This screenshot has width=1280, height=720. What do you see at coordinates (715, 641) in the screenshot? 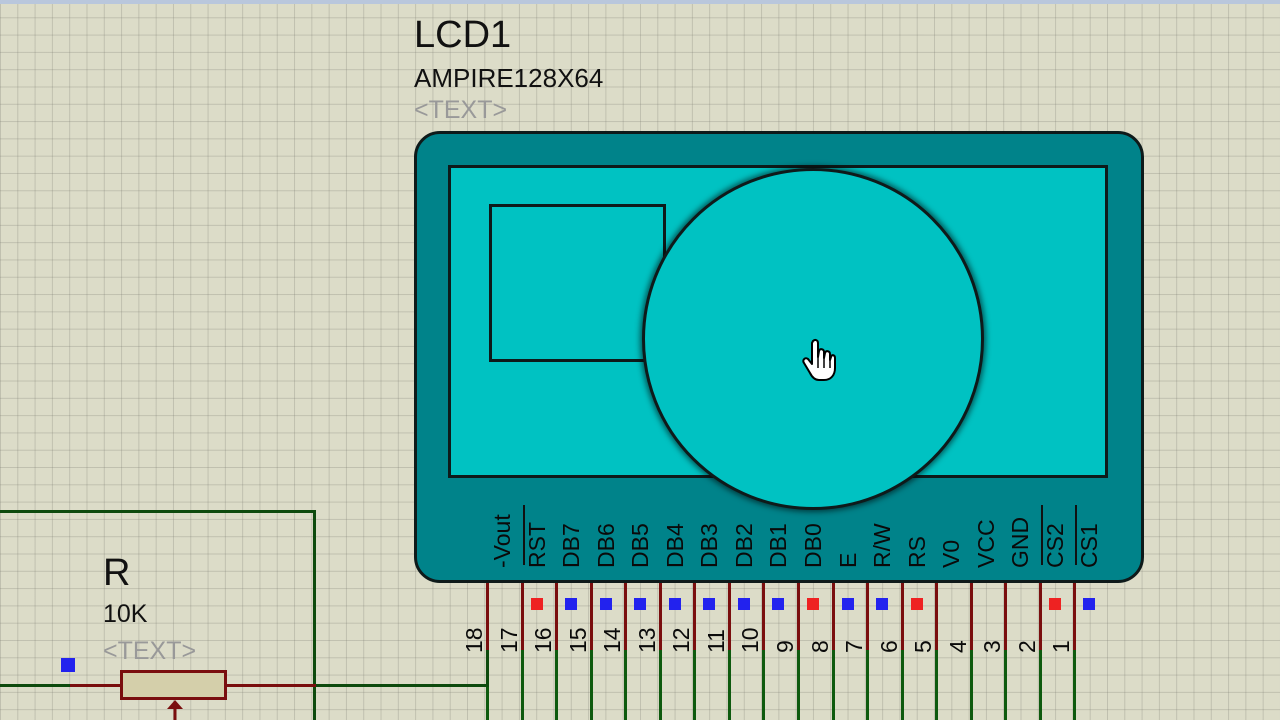
I see `pin-number-label: 11` at bounding box center [715, 641].